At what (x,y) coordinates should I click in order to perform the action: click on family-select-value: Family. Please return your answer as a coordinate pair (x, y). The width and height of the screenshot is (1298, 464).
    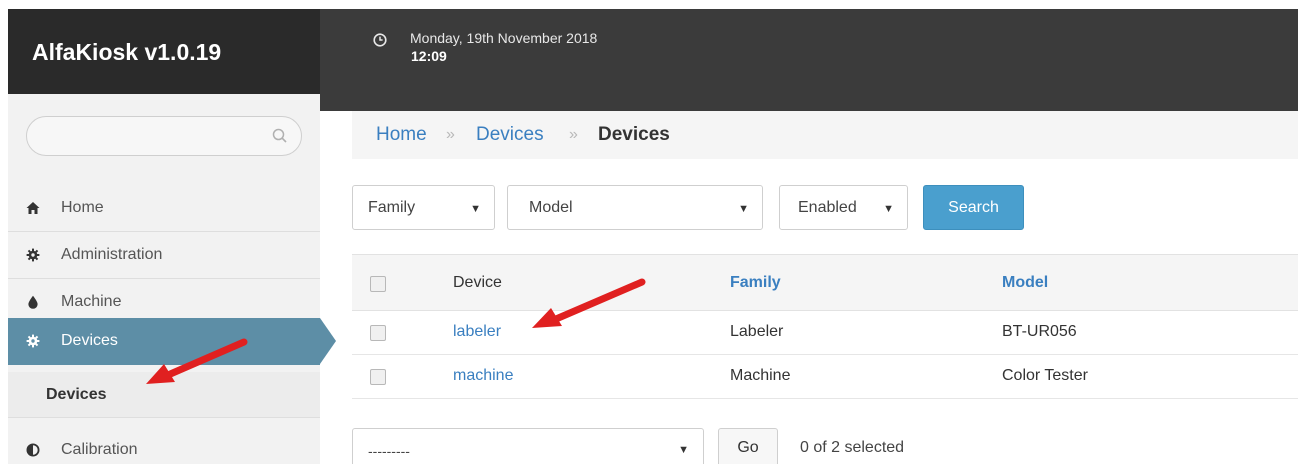
    Looking at the image, I should click on (392, 207).